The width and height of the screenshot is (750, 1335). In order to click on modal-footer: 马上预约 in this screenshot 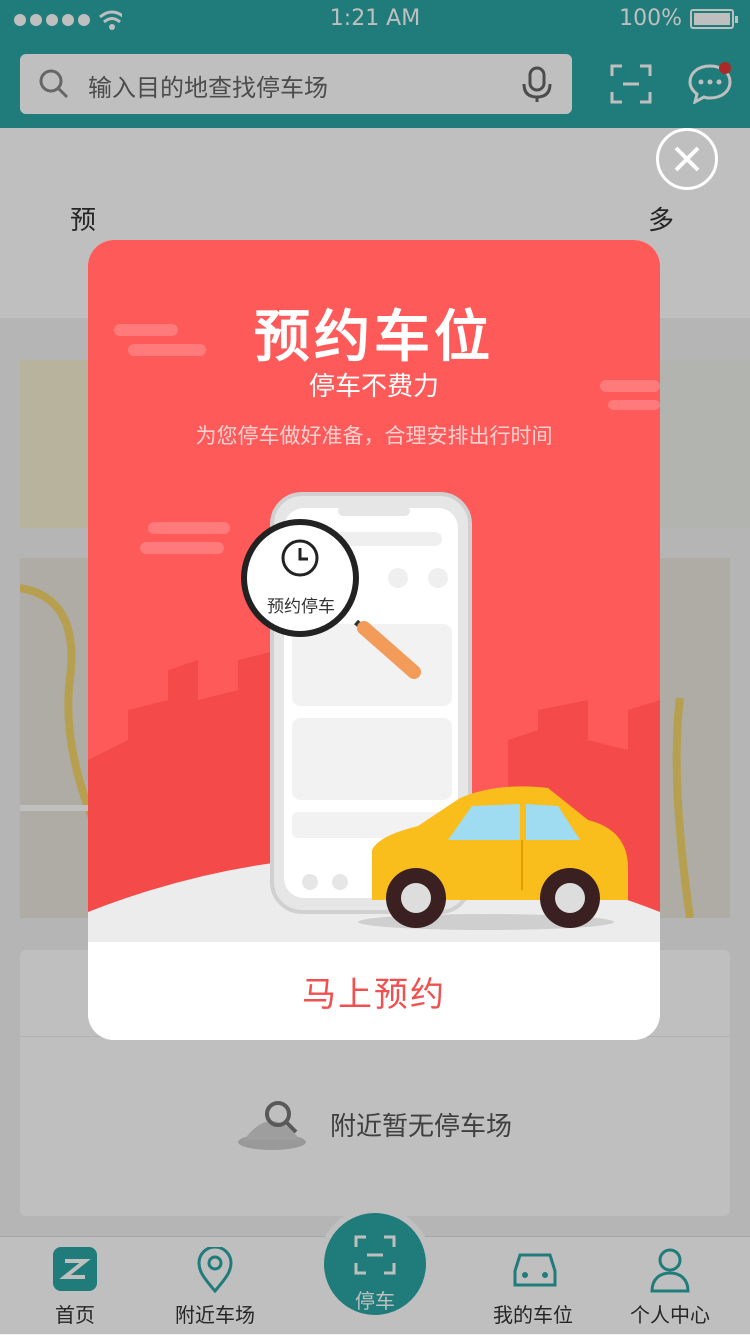, I will do `click(374, 991)`.